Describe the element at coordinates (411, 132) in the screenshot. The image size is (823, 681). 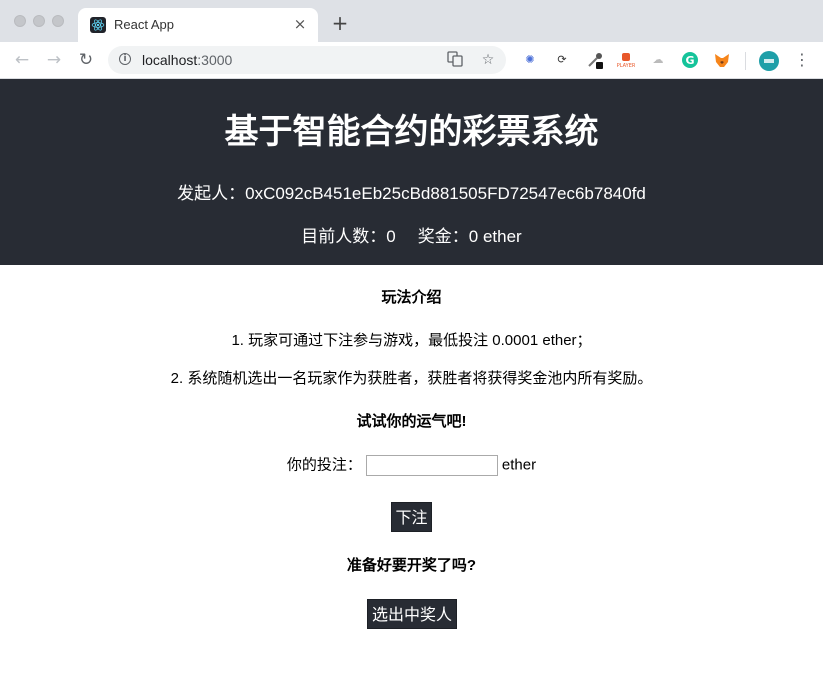
I see `page-title: 基于智能合约的彩票系统` at that location.